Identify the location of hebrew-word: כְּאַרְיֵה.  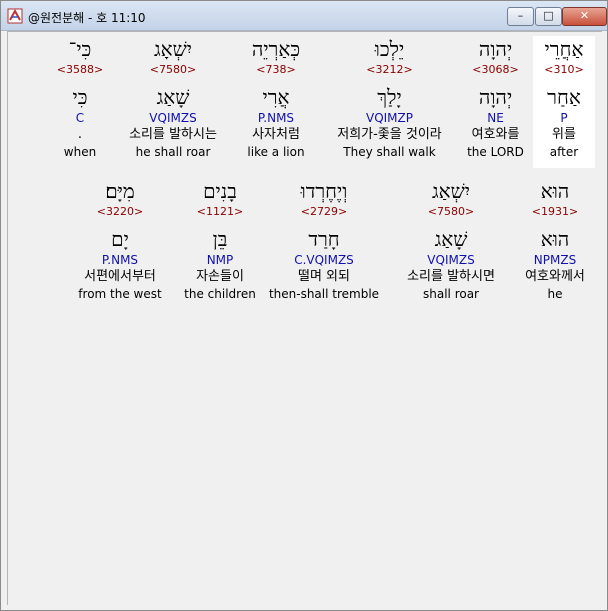
(276, 49).